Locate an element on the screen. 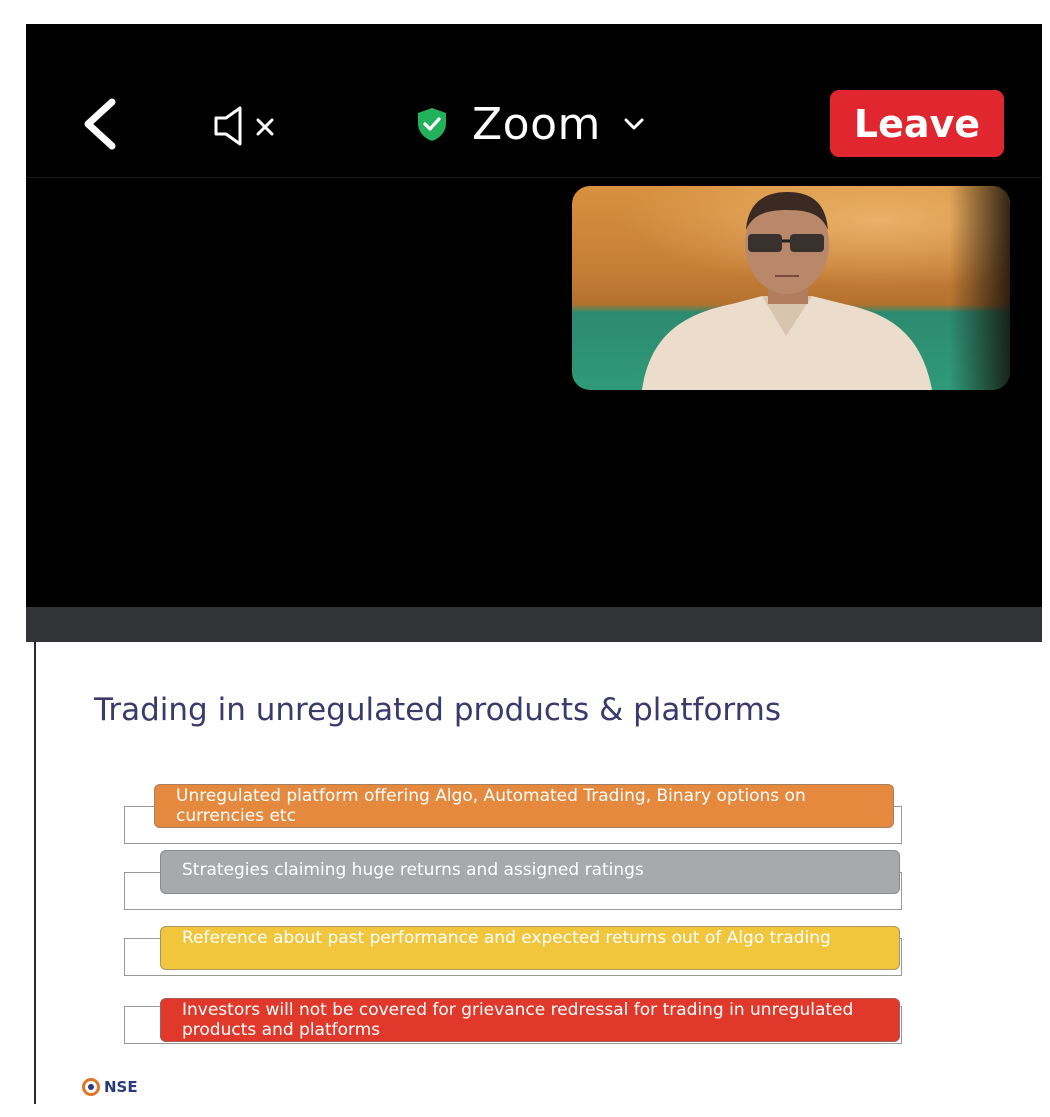 The height and width of the screenshot is (1117, 1050). back-button is located at coordinates (103, 124).